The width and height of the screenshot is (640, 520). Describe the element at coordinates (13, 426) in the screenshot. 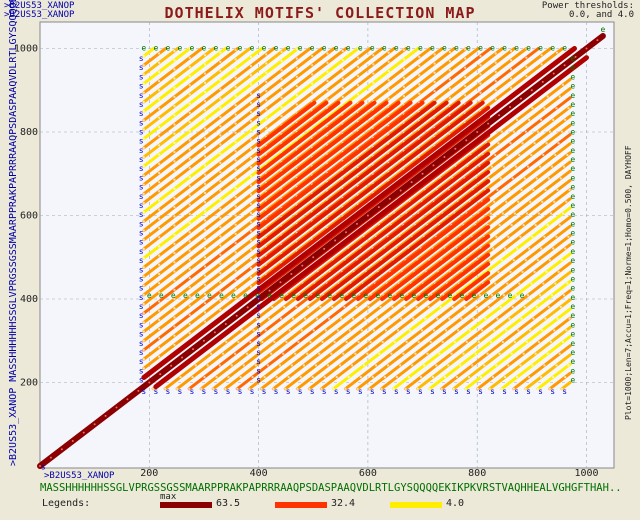

I see `y-axis-sequence-name: >B2US53_XANOP` at that location.